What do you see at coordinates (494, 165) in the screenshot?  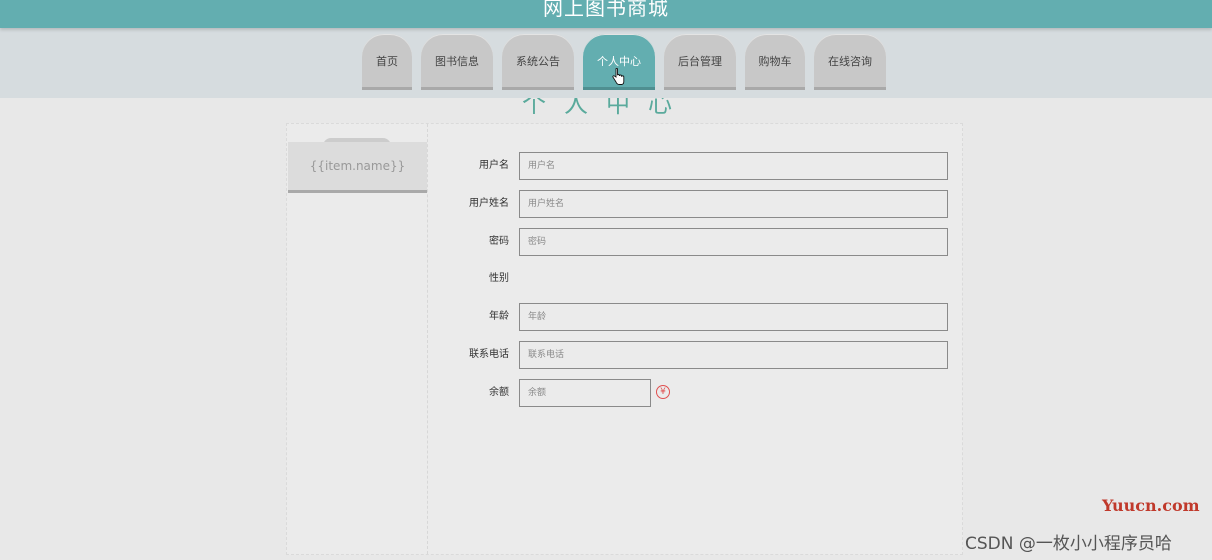 I see `username-label: 用户名` at bounding box center [494, 165].